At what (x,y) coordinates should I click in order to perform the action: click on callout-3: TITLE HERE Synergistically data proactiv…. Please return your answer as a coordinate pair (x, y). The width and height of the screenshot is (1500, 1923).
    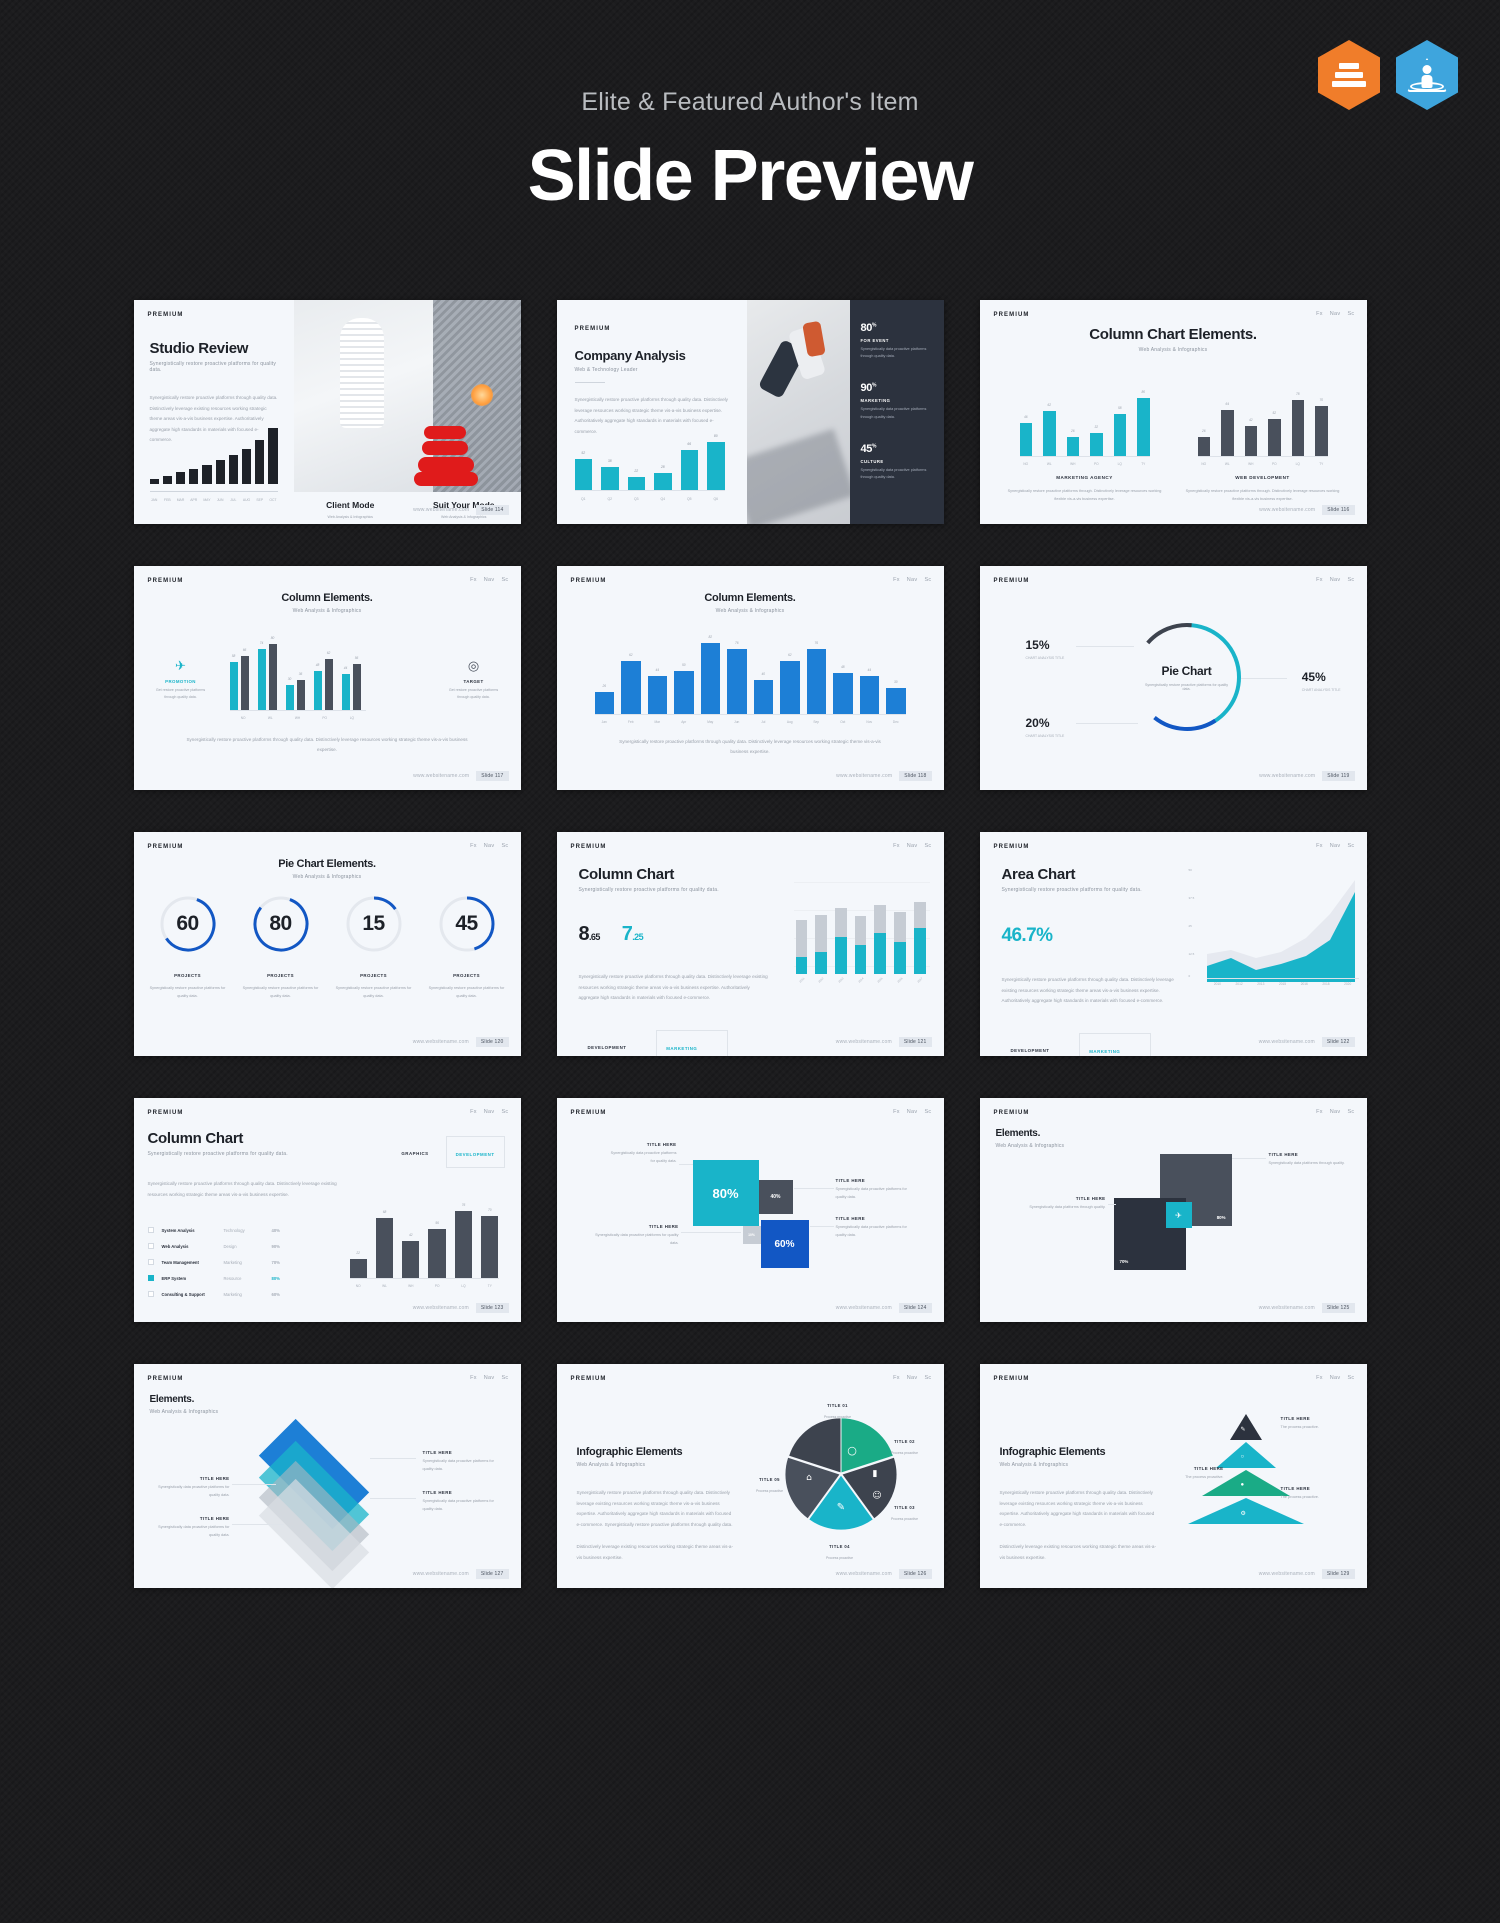
    Looking at the image, I should click on (464, 1461).